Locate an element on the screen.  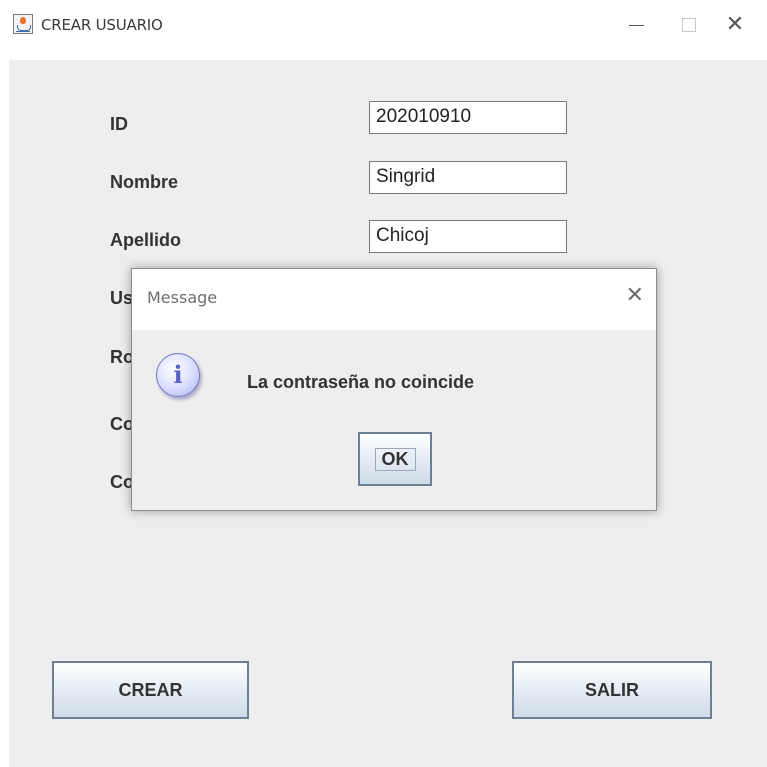
info-icon-glyph: i is located at coordinates (178, 374).